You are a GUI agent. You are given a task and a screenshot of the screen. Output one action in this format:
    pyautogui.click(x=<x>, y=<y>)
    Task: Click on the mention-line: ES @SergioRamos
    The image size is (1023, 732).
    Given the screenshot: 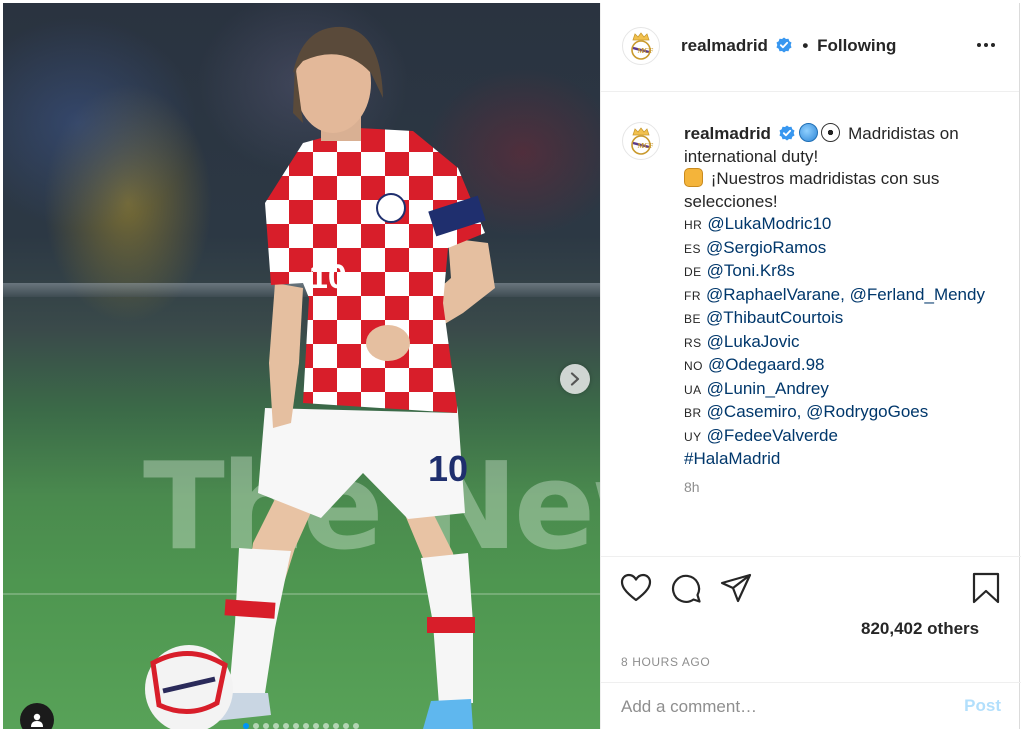 What is the action you would take?
    pyautogui.click(x=844, y=249)
    